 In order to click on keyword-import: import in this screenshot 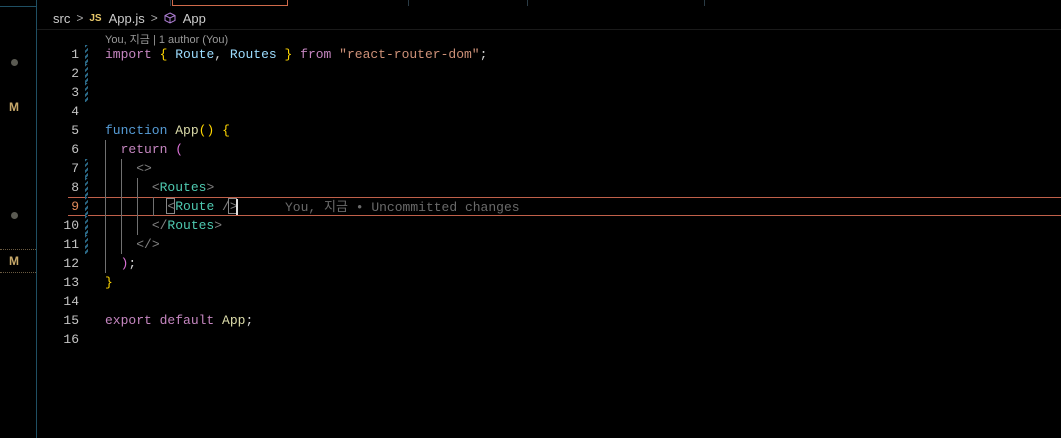, I will do `click(128, 54)`.